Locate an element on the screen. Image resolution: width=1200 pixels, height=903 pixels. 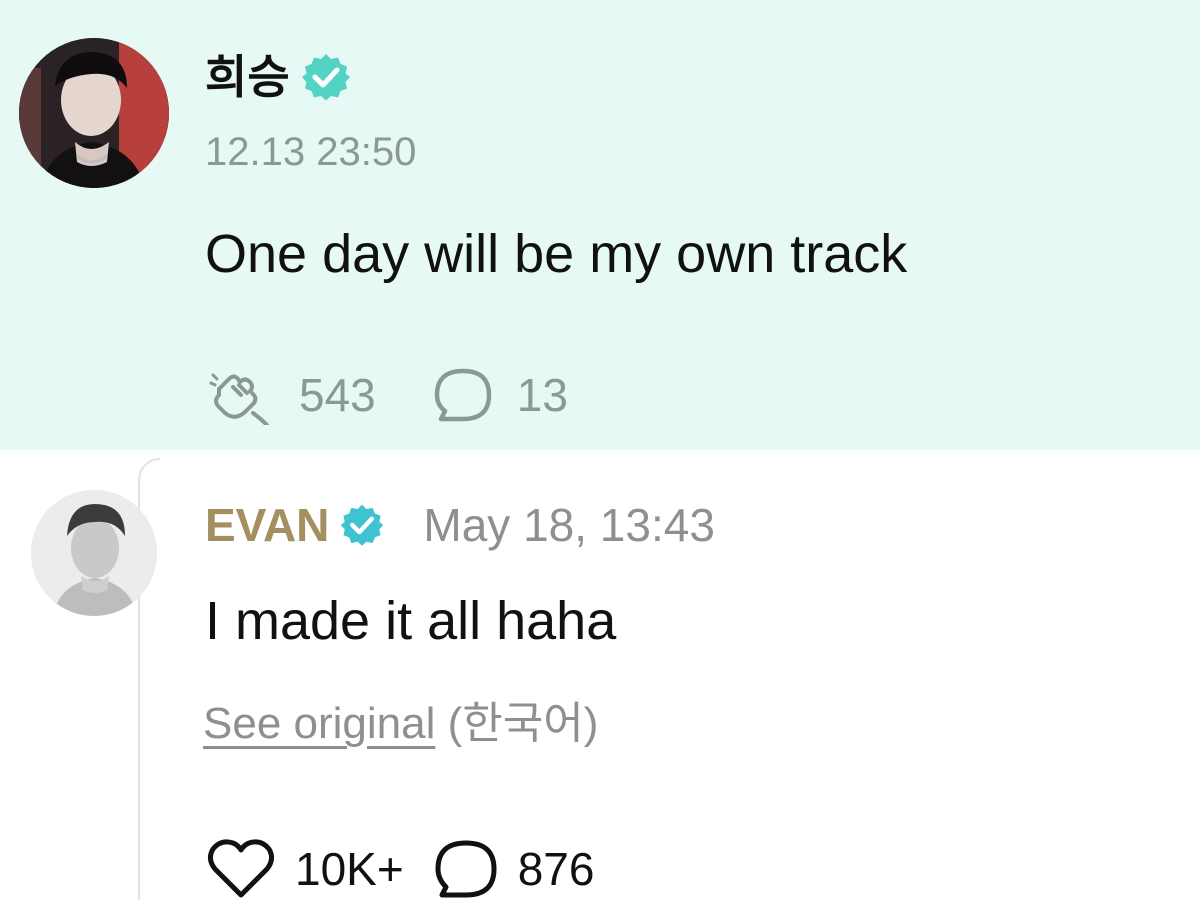
post-author-row: 희승 is located at coordinates (278, 77).